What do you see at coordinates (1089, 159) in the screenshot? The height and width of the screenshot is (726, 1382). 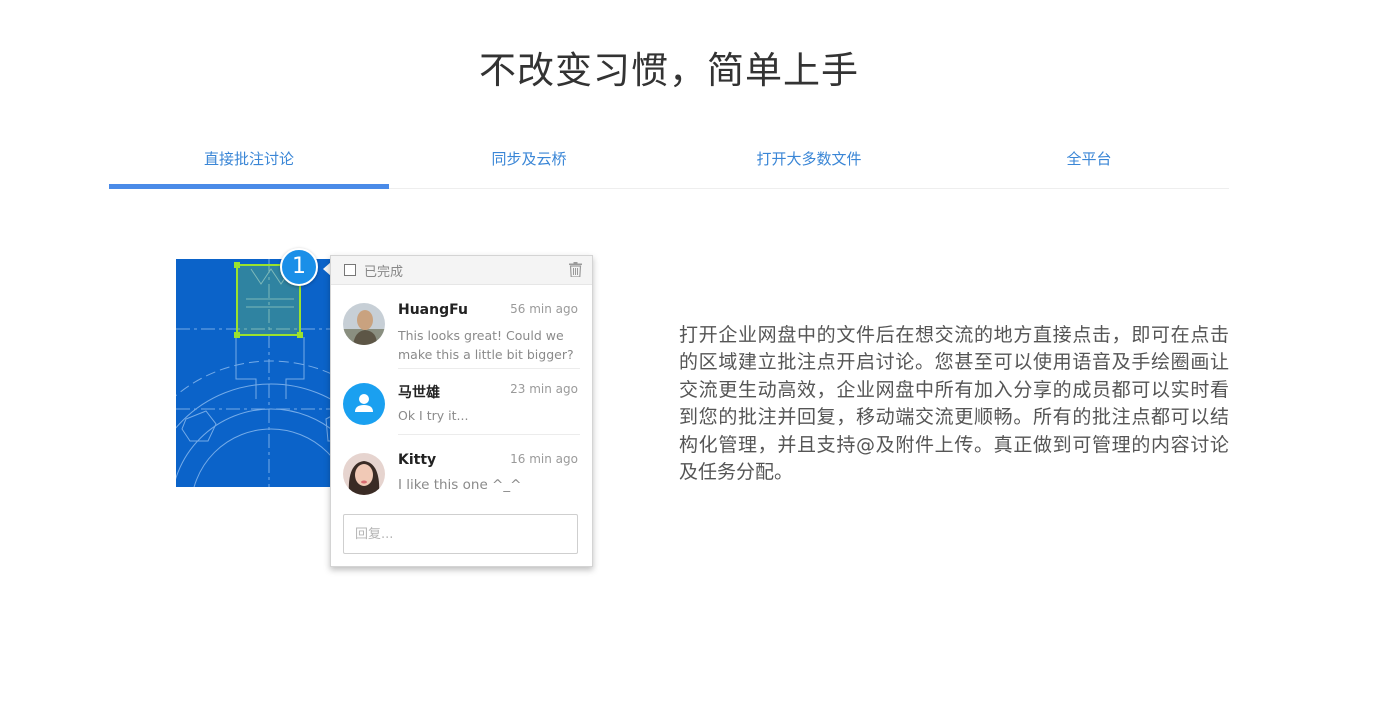 I see `tab-all-platforms: 全平台` at bounding box center [1089, 159].